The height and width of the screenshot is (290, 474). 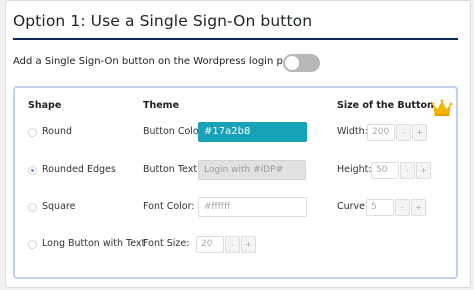 What do you see at coordinates (163, 21) in the screenshot?
I see `page-title: Option 1: Use a Single Sign-On button` at bounding box center [163, 21].